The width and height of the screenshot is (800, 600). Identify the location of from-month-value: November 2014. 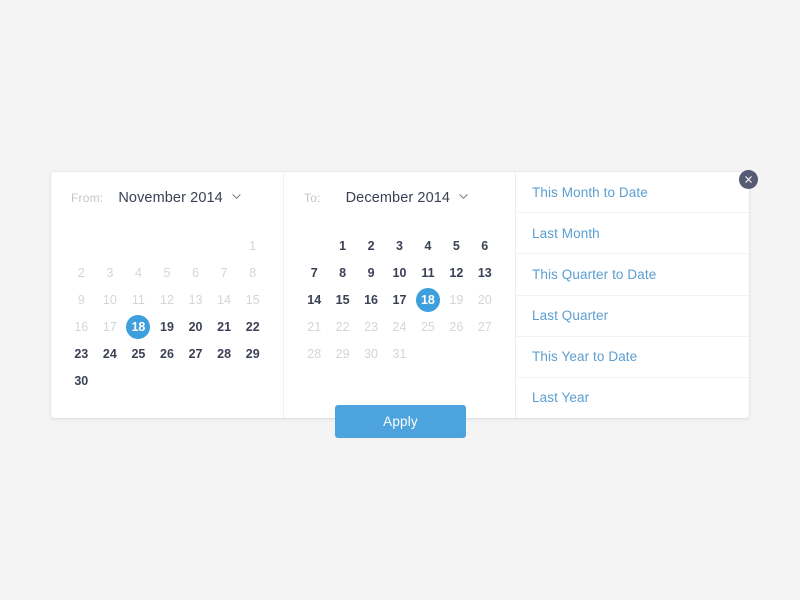
(170, 198).